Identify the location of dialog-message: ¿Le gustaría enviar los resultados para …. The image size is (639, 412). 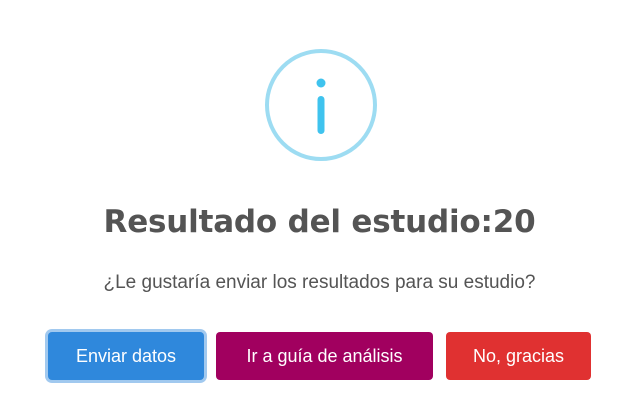
(319, 282).